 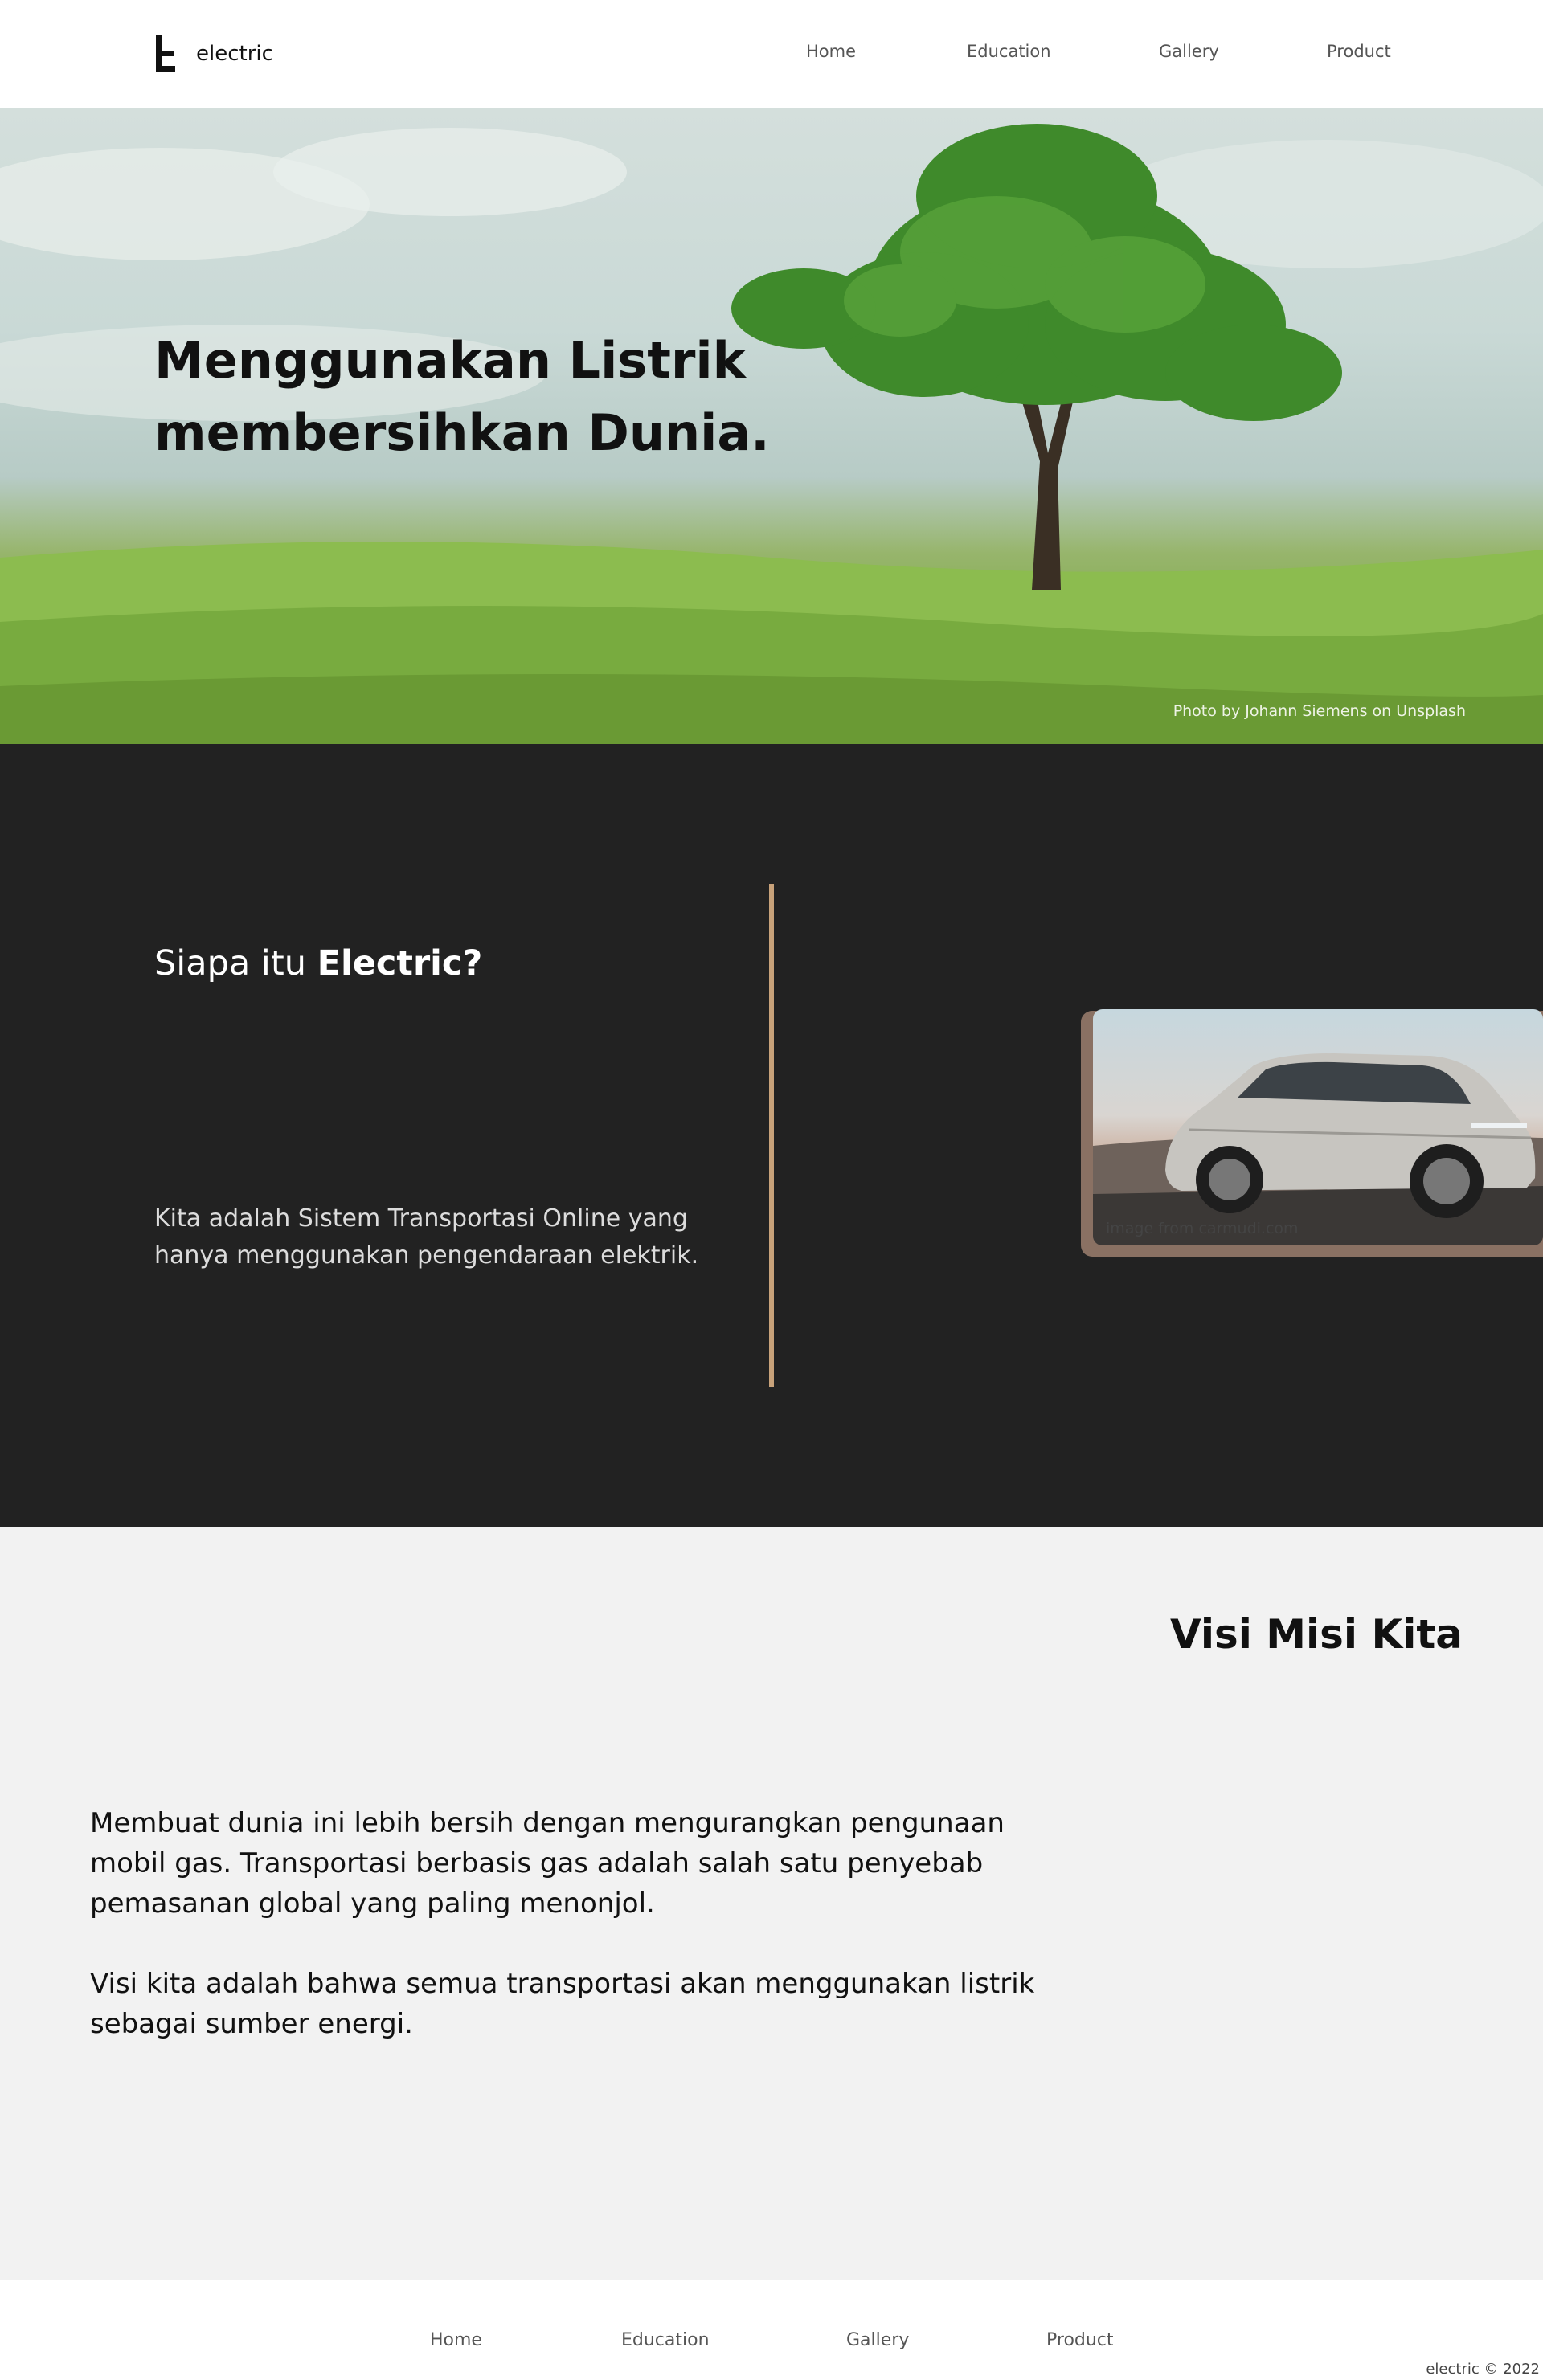 What do you see at coordinates (1483, 2369) in the screenshot?
I see `copyright: electric © 2022` at bounding box center [1483, 2369].